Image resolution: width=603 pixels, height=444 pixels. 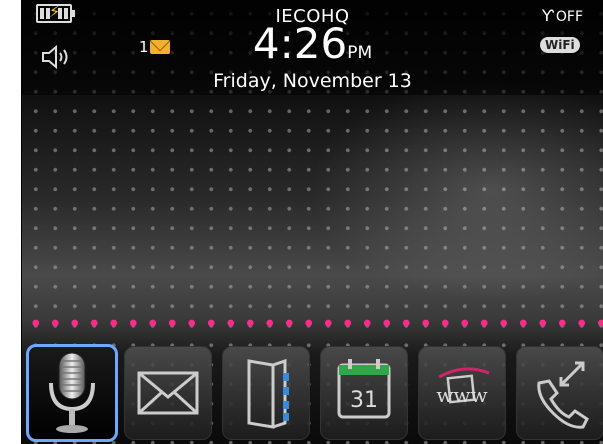 I want to click on address-book-icon, so click(x=268, y=393).